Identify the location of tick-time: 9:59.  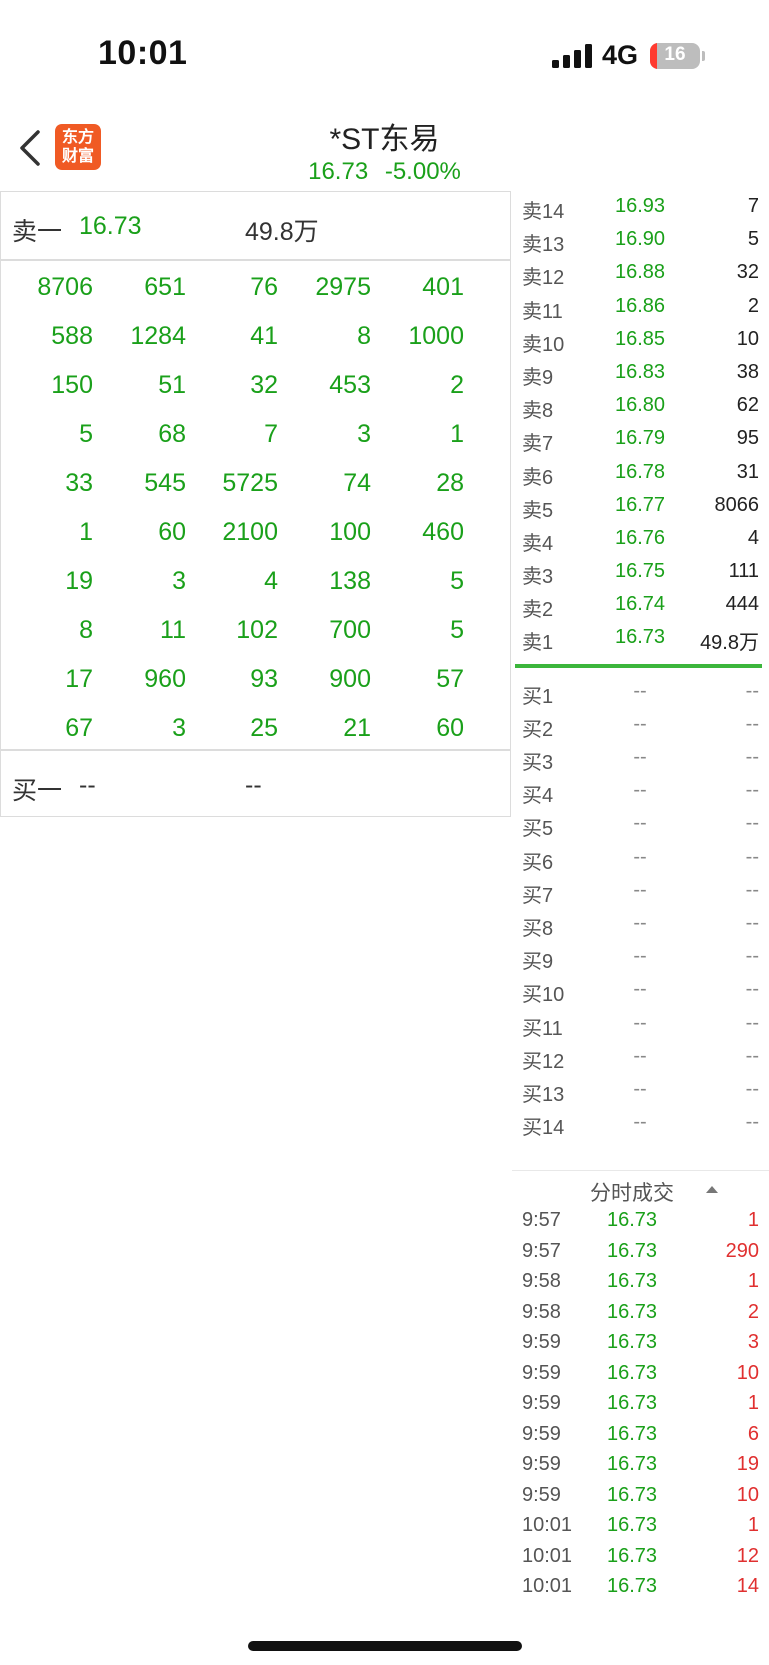
(541, 1494).